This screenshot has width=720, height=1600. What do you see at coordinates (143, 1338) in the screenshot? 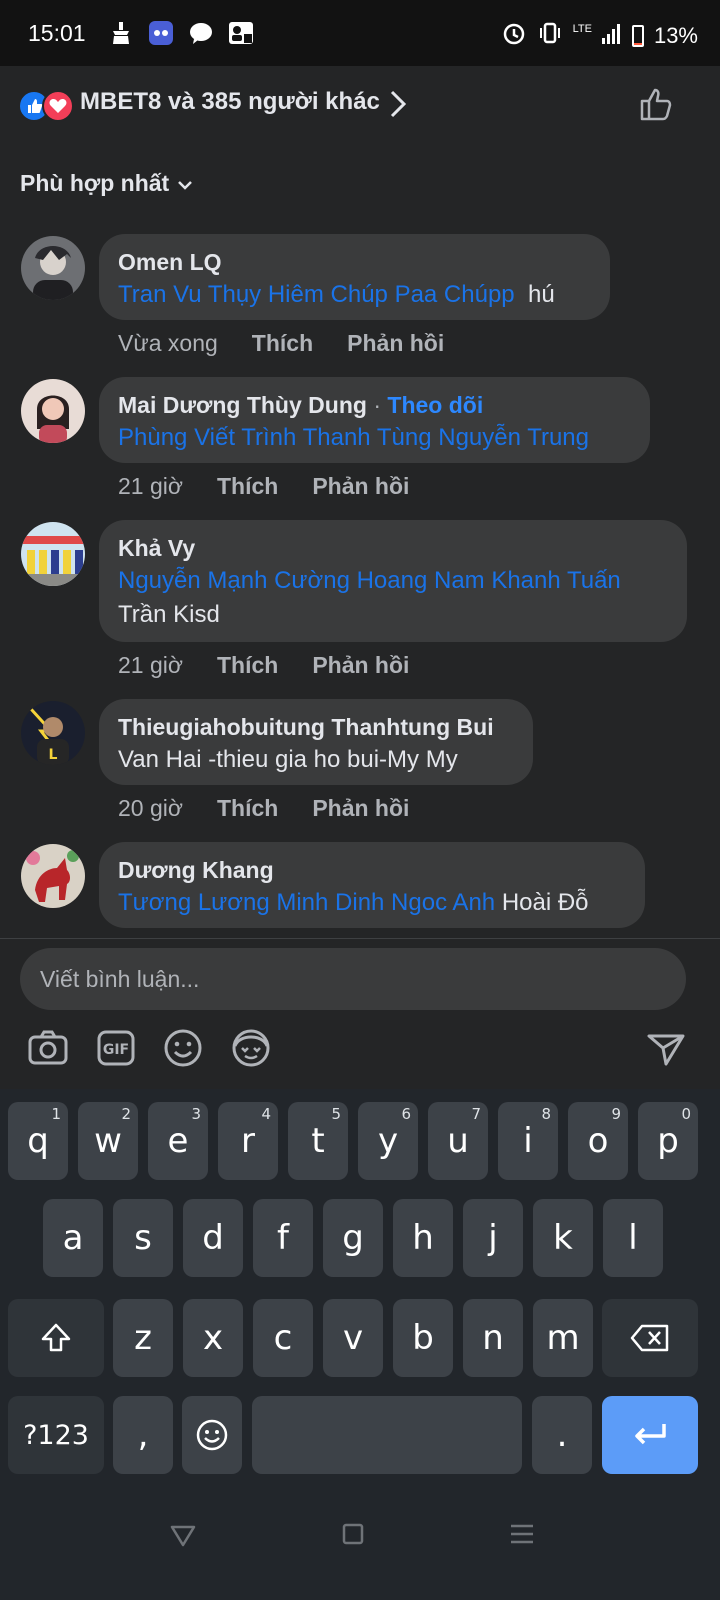
I see `key-z: z` at bounding box center [143, 1338].